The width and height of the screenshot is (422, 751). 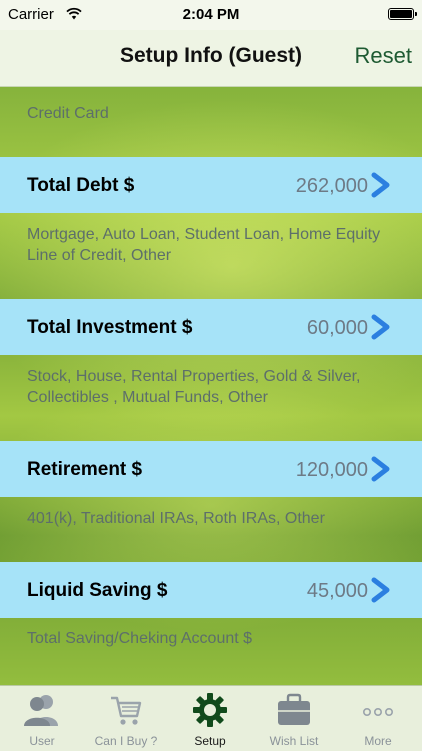 I want to click on more-icon, so click(x=378, y=711).